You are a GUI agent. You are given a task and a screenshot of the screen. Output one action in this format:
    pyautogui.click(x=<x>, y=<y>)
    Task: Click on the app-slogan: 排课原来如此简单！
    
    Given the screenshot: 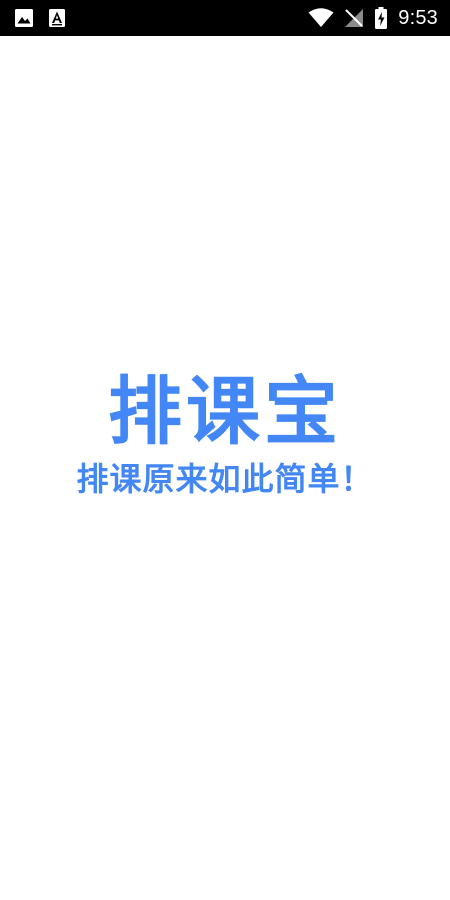 What is the action you would take?
    pyautogui.click(x=225, y=479)
    